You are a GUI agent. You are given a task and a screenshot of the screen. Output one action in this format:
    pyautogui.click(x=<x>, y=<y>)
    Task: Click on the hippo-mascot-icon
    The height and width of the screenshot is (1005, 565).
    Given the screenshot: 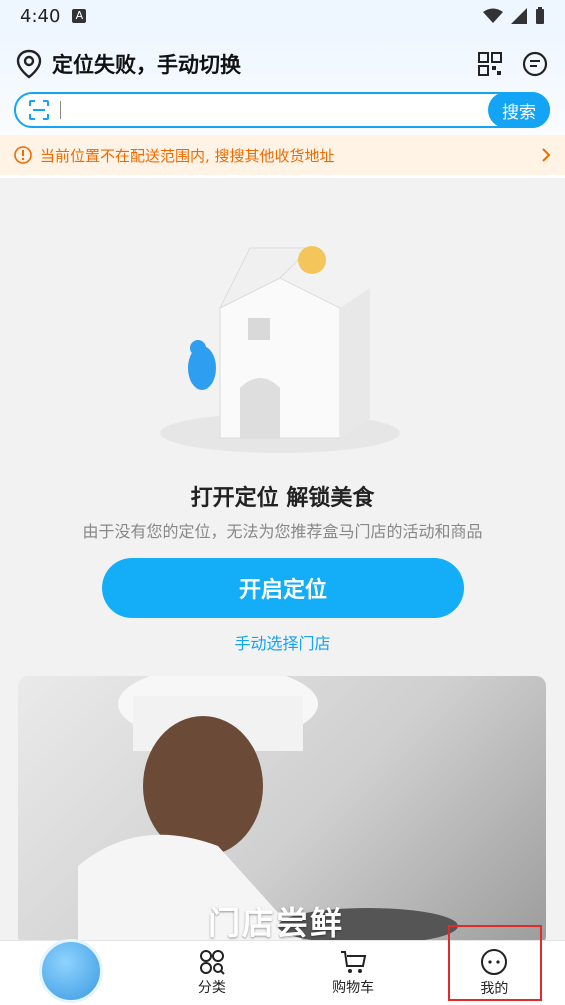 What is the action you would take?
    pyautogui.click(x=70, y=971)
    